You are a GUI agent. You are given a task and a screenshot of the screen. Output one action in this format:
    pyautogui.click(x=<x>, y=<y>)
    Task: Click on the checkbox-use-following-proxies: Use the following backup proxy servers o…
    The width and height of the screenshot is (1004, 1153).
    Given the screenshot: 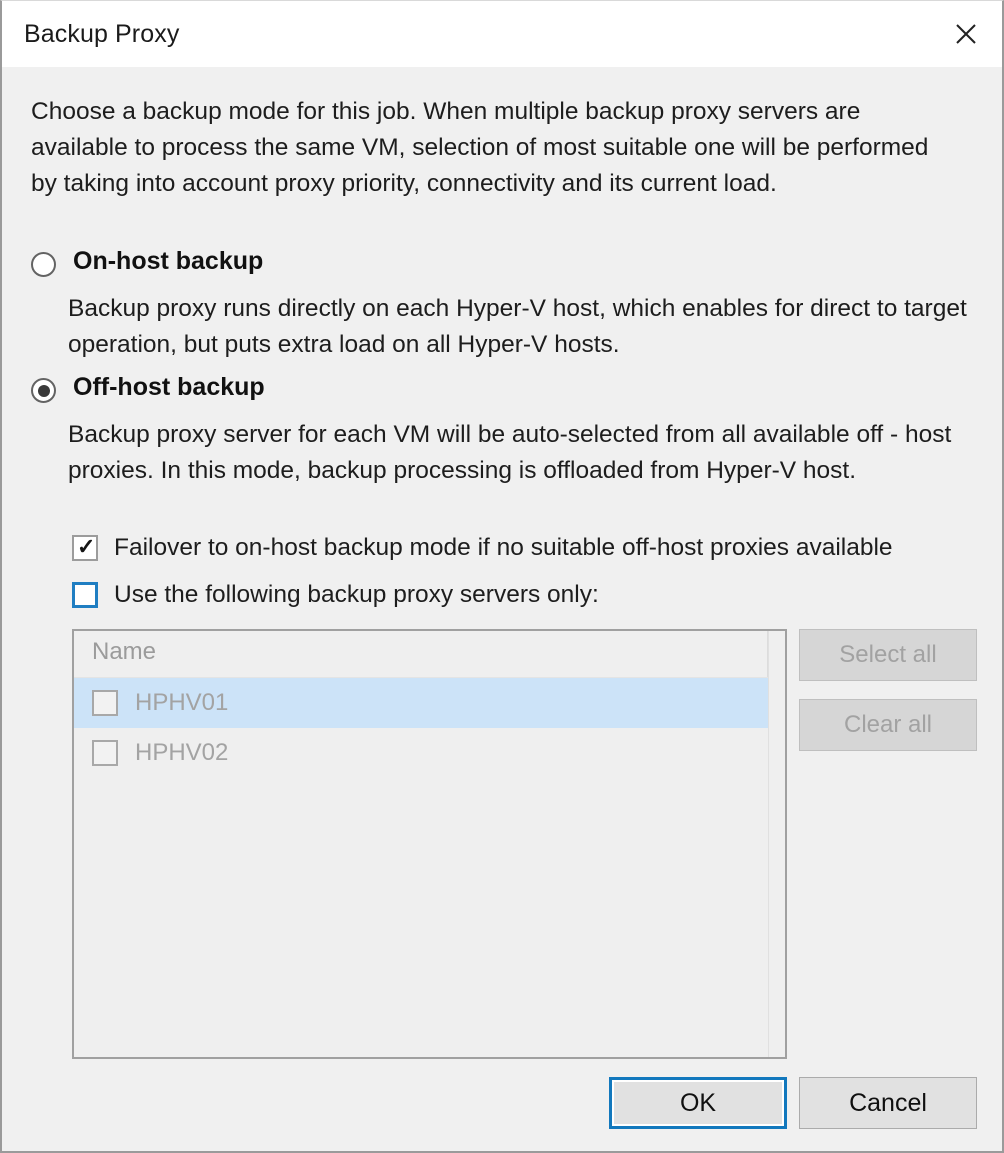 What is the action you would take?
    pyautogui.click(x=335, y=595)
    